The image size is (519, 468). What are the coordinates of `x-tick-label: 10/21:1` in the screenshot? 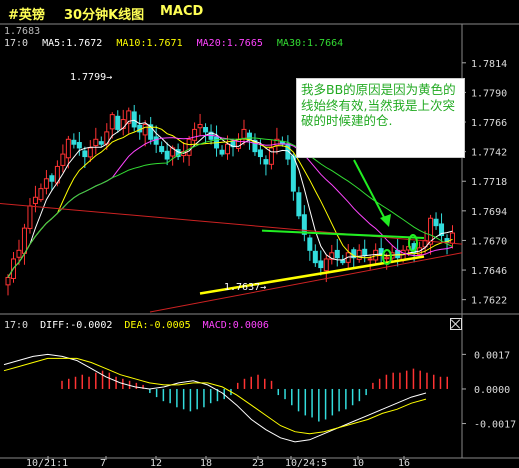 It's located at (47, 463).